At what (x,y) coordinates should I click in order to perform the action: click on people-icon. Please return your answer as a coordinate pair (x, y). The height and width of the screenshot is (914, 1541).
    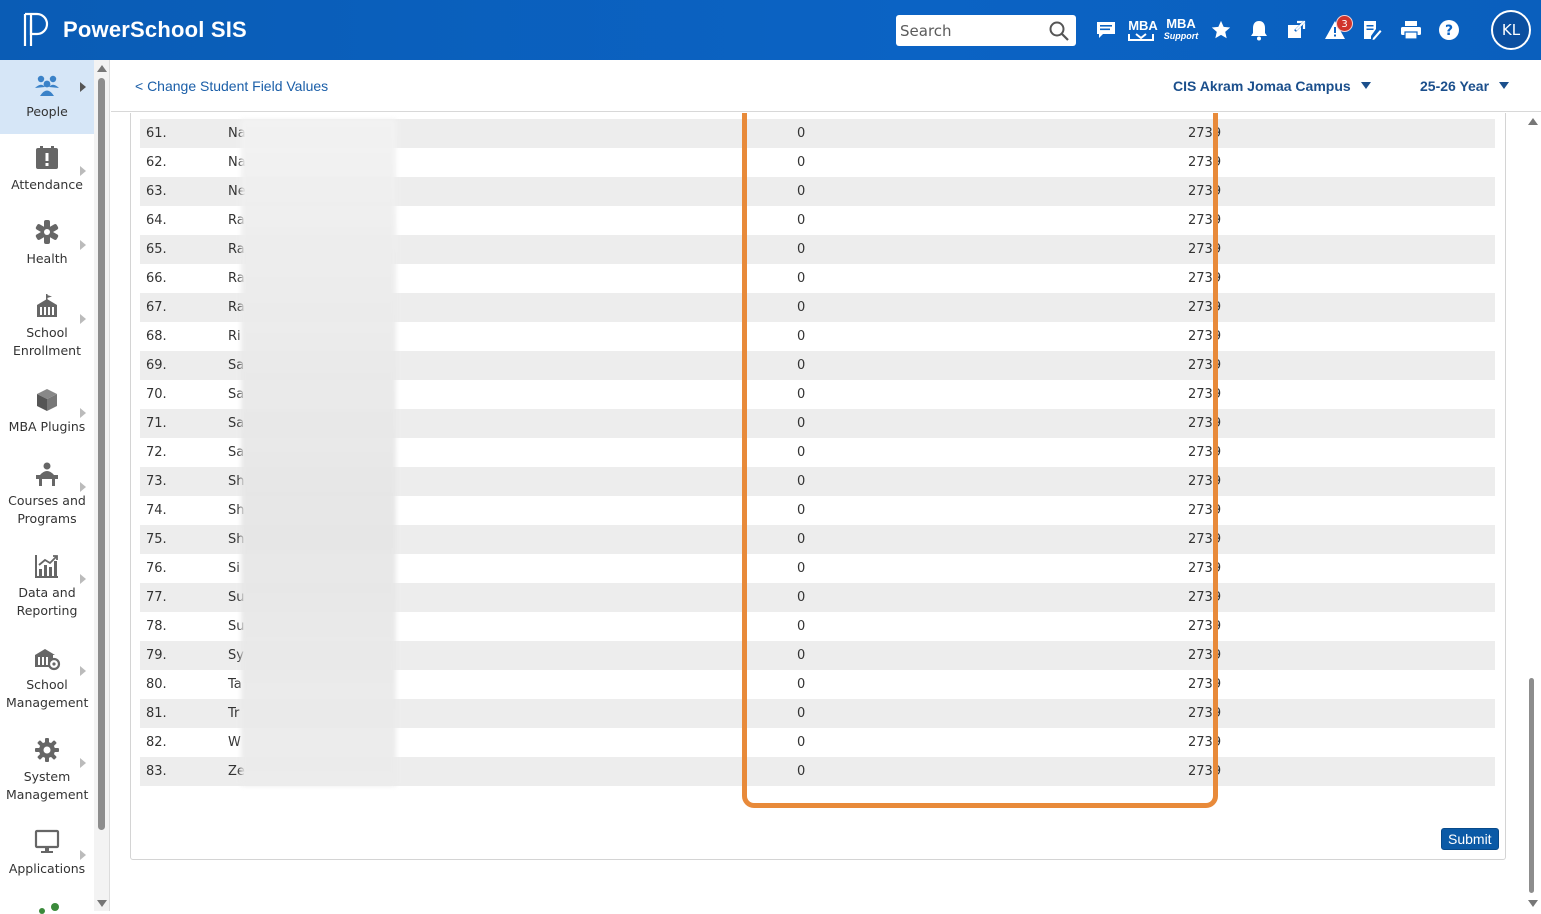
    Looking at the image, I should click on (47, 85).